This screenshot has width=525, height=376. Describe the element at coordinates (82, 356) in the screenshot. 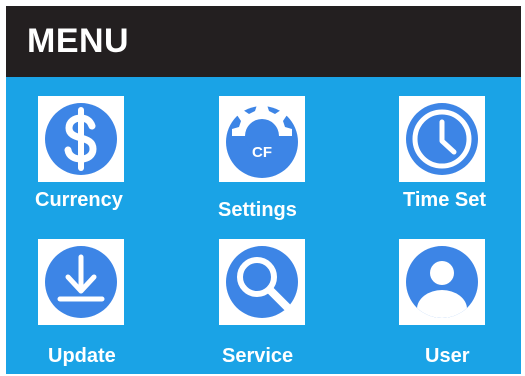

I see `menu-item-label: Update` at that location.